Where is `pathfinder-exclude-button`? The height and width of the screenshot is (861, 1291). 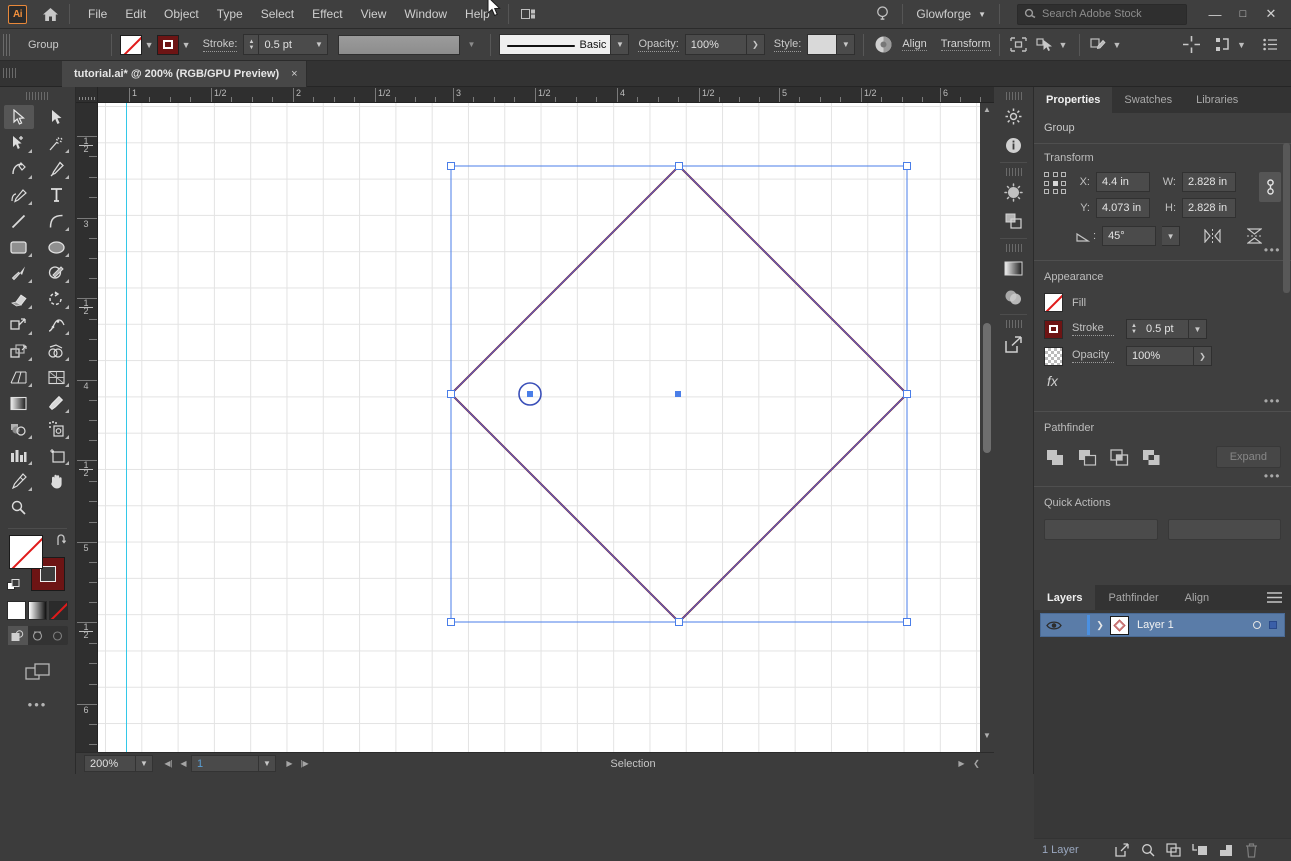 pathfinder-exclude-button is located at coordinates (1151, 457).